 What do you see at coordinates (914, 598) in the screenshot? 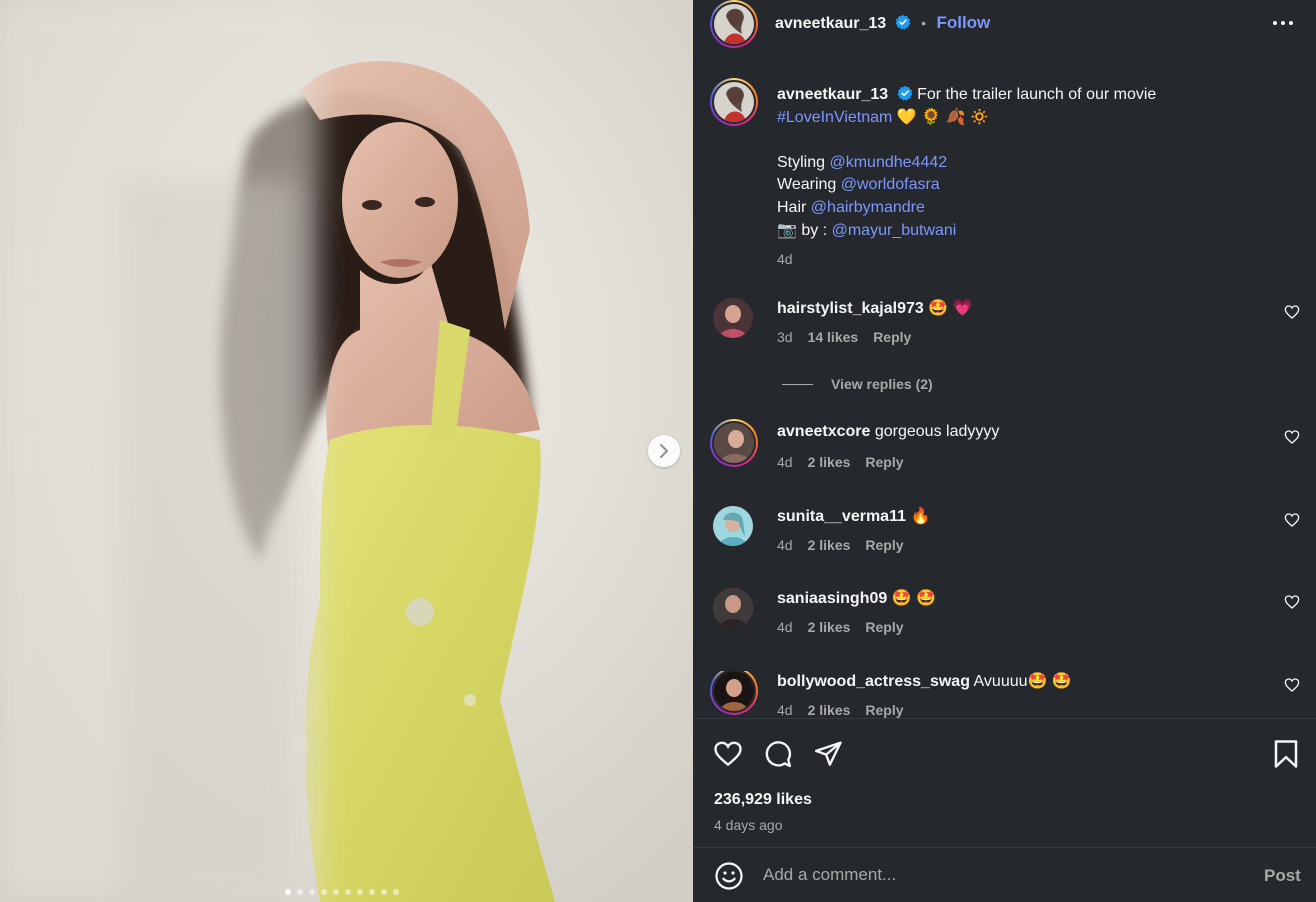
I see `comment-text: 🤩 🤩` at bounding box center [914, 598].